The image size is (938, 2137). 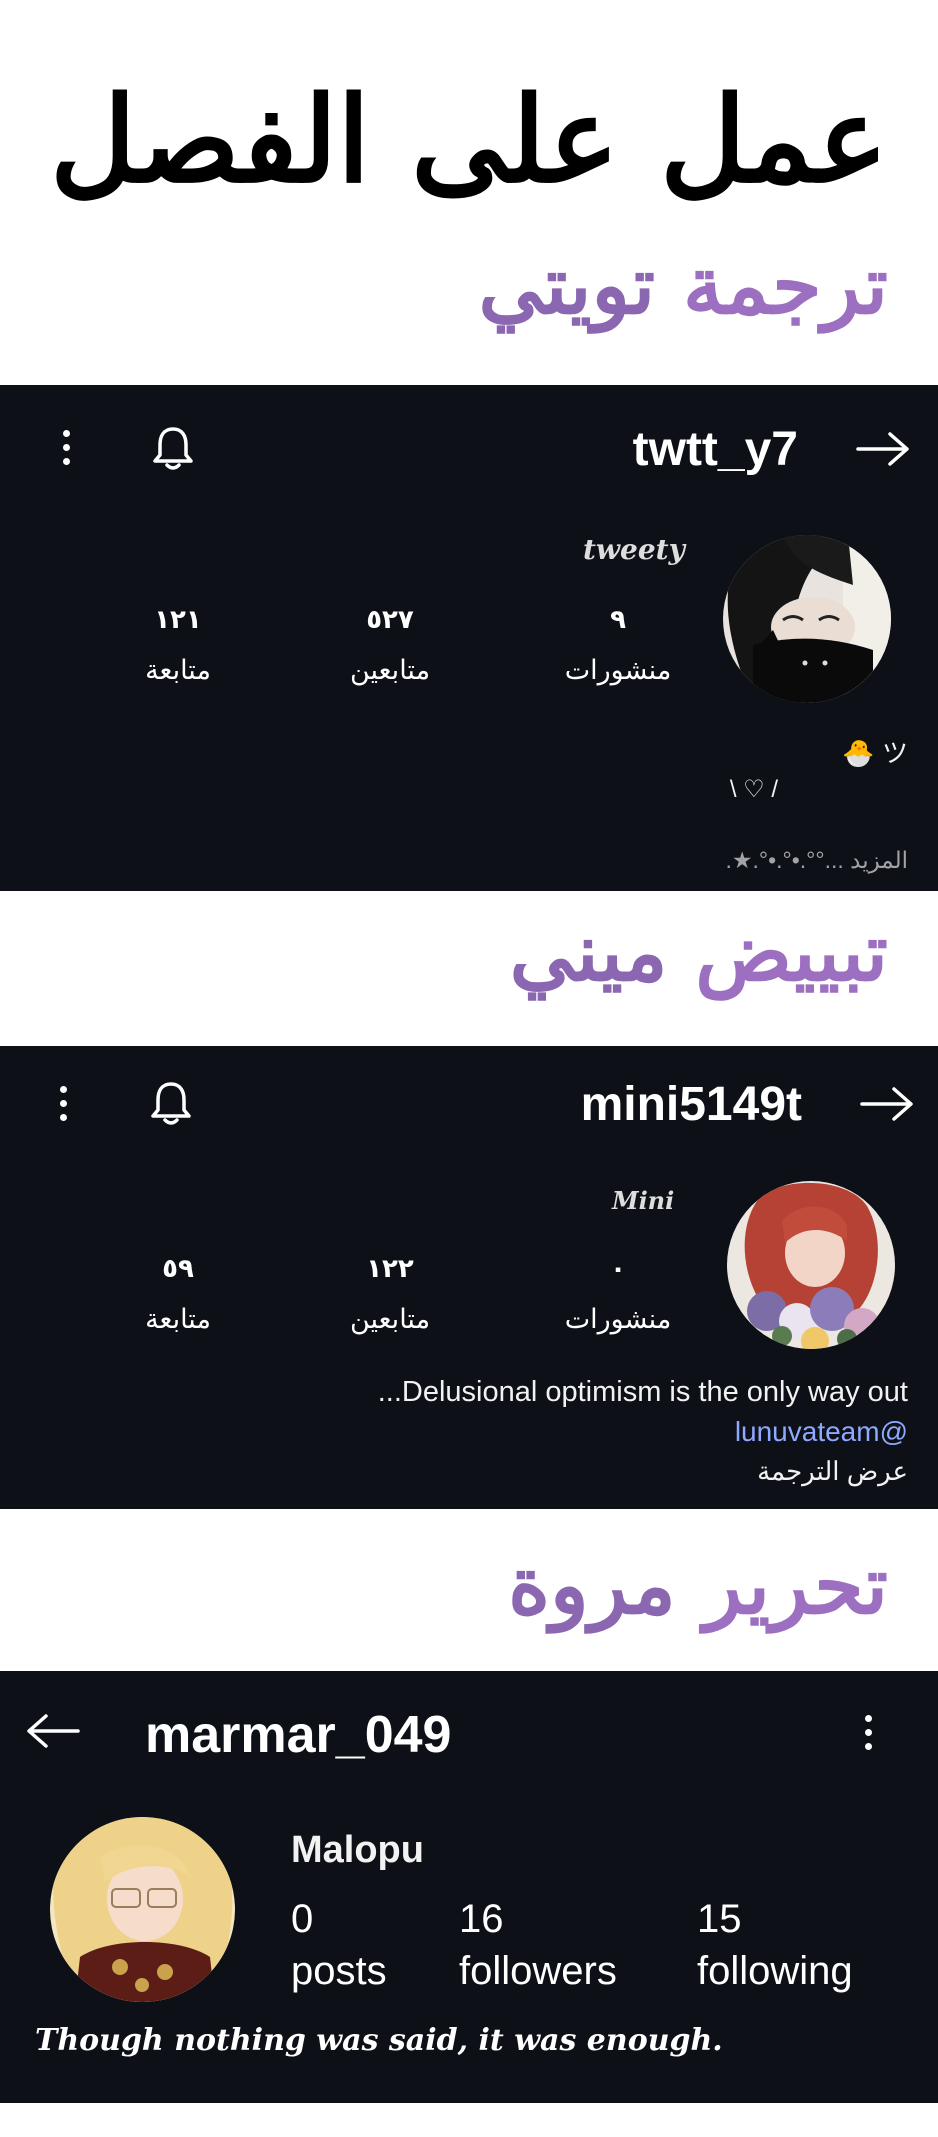 I want to click on stat-followers: ٥٢٧ متابعين, so click(x=390, y=645).